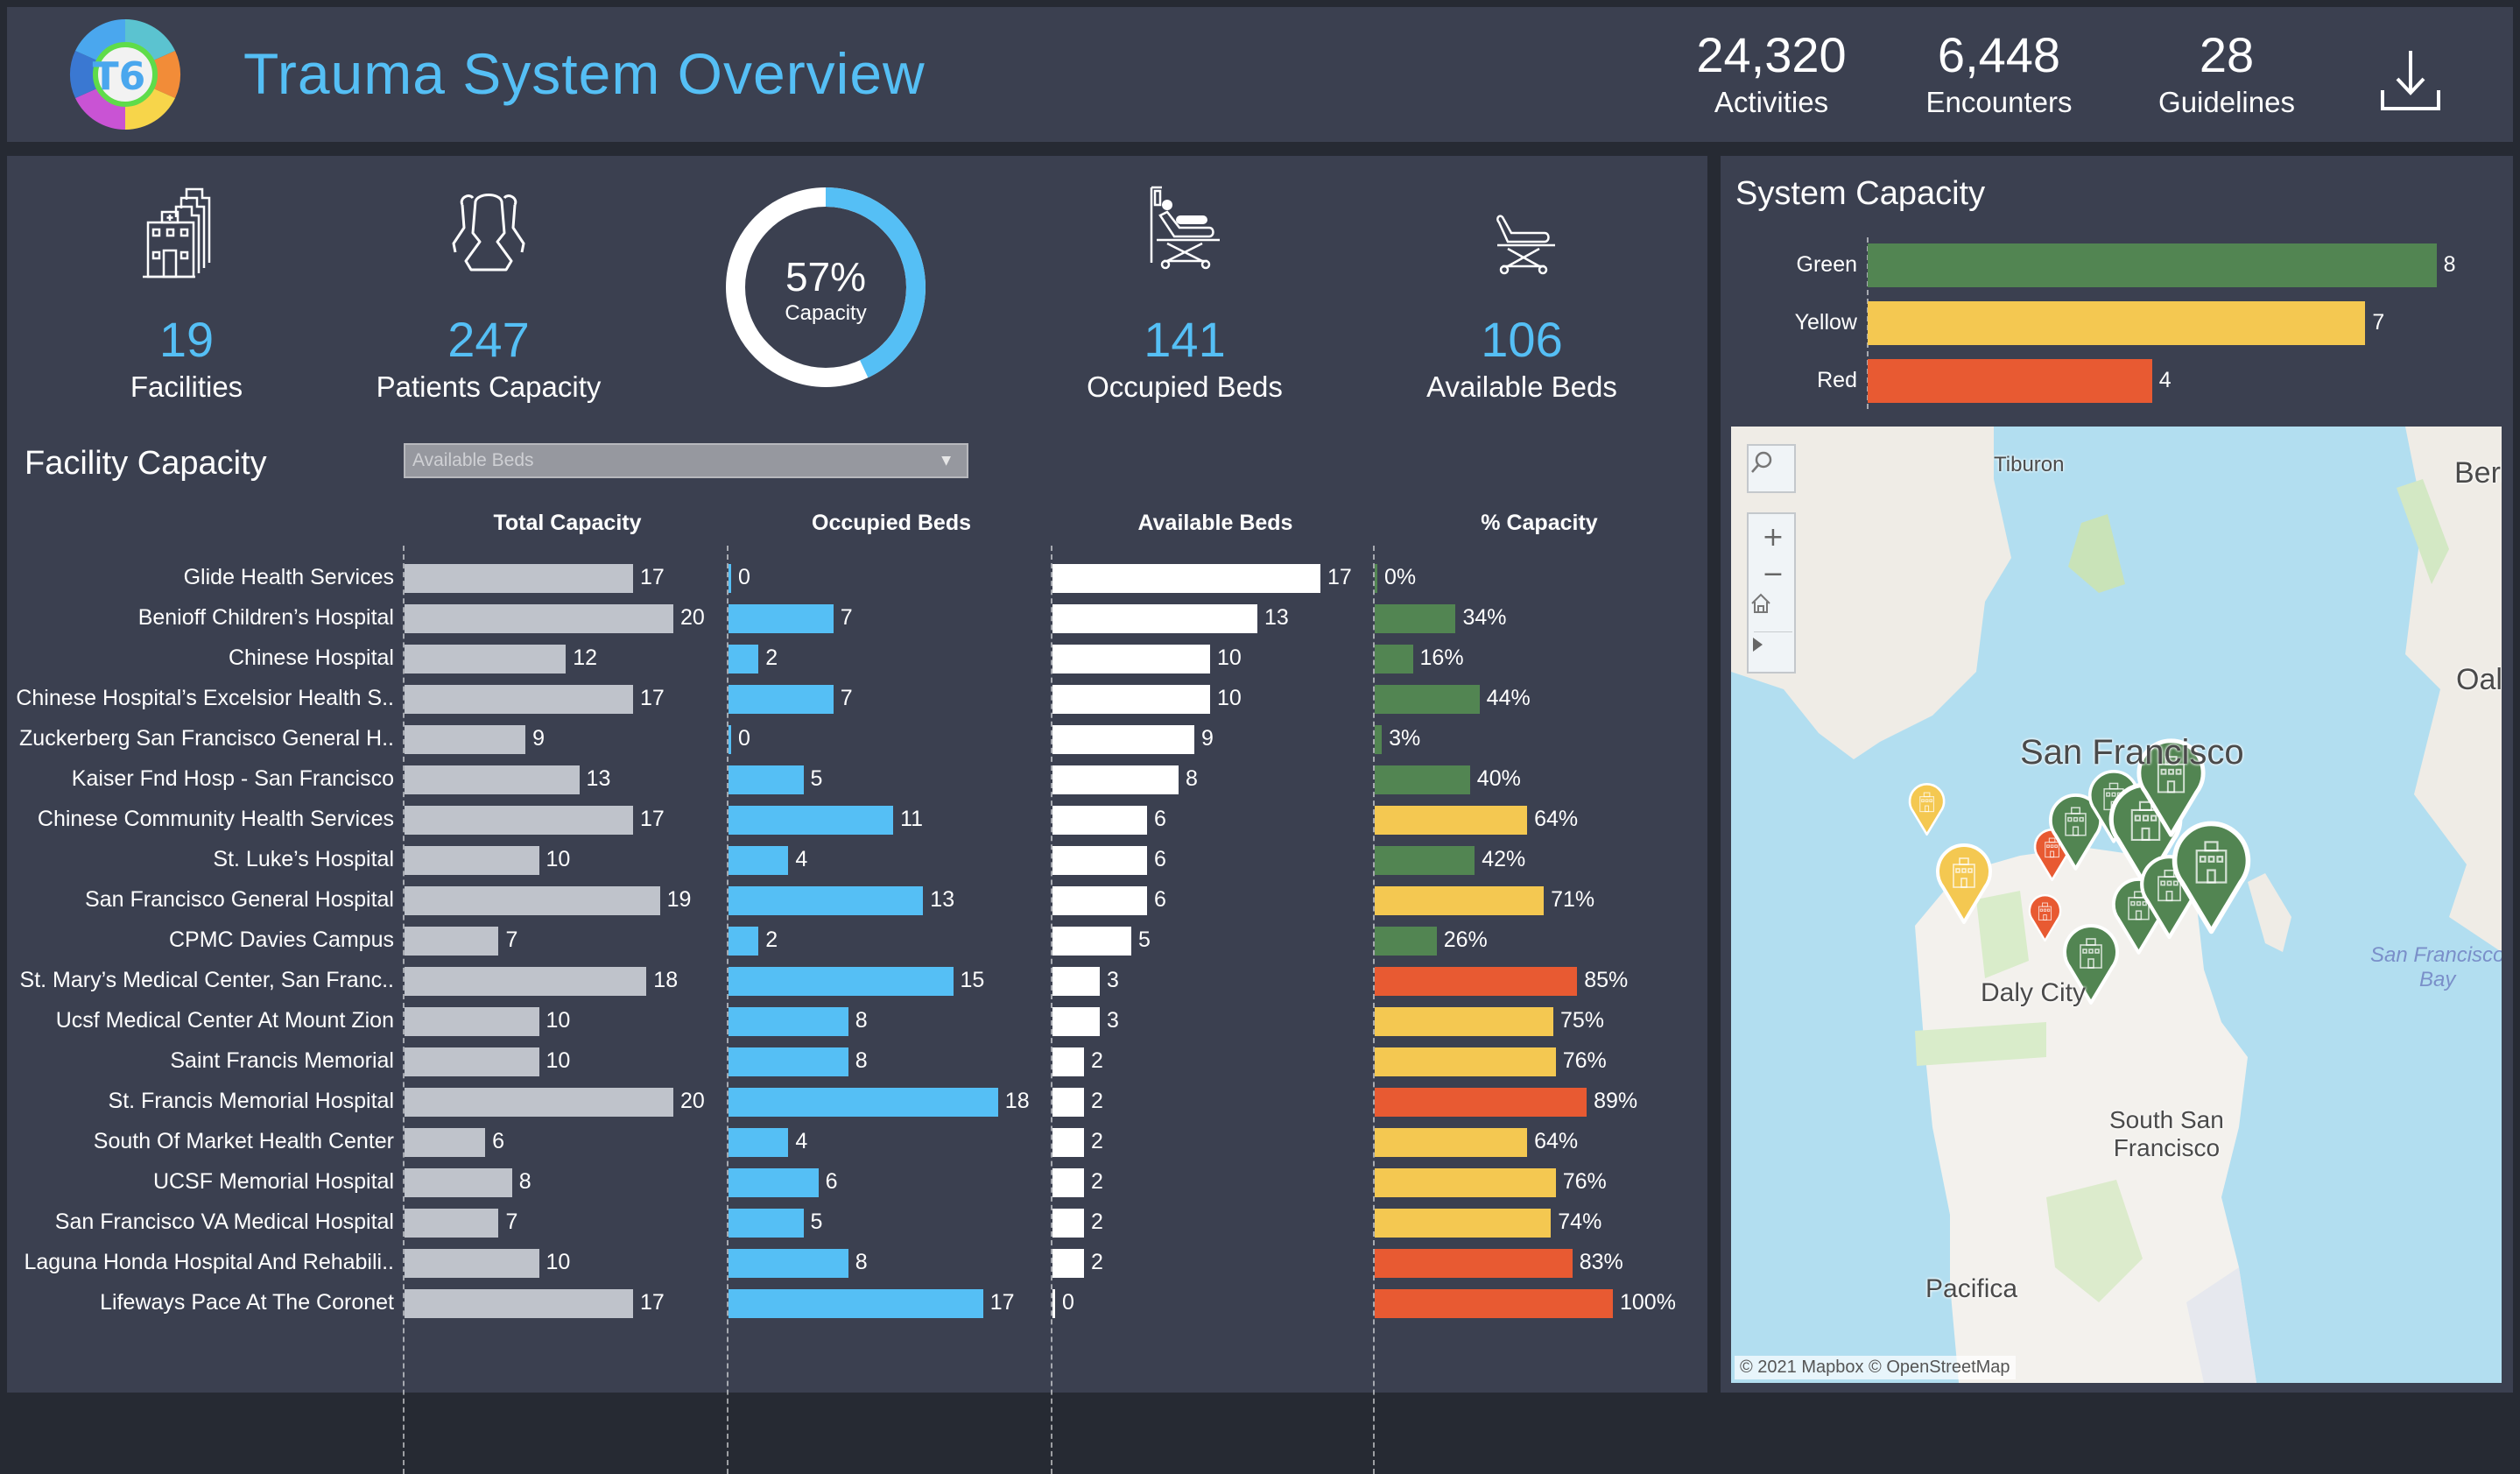 Image resolution: width=2520 pixels, height=1474 pixels. What do you see at coordinates (200, 900) in the screenshot?
I see `facility-name: San Francisco General Hospital` at bounding box center [200, 900].